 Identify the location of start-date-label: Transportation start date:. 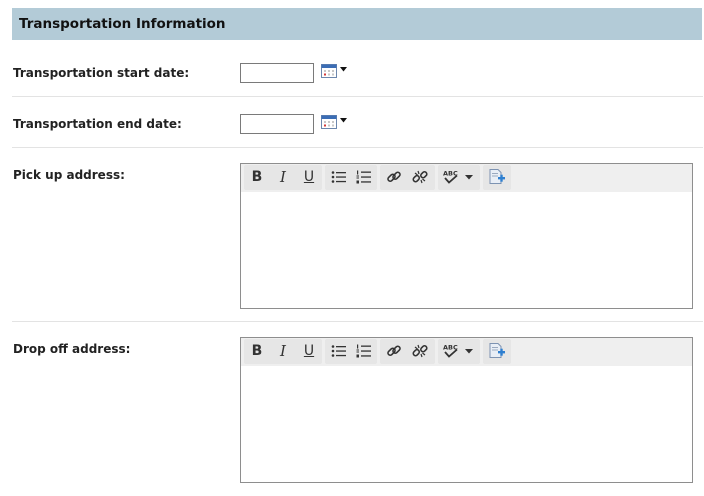
(101, 73).